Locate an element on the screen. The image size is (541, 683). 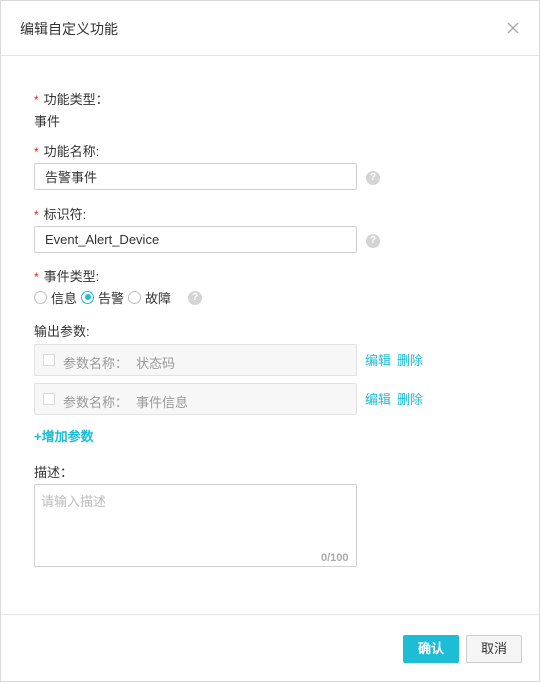
radio-alert: 告警 is located at coordinates (102, 297).